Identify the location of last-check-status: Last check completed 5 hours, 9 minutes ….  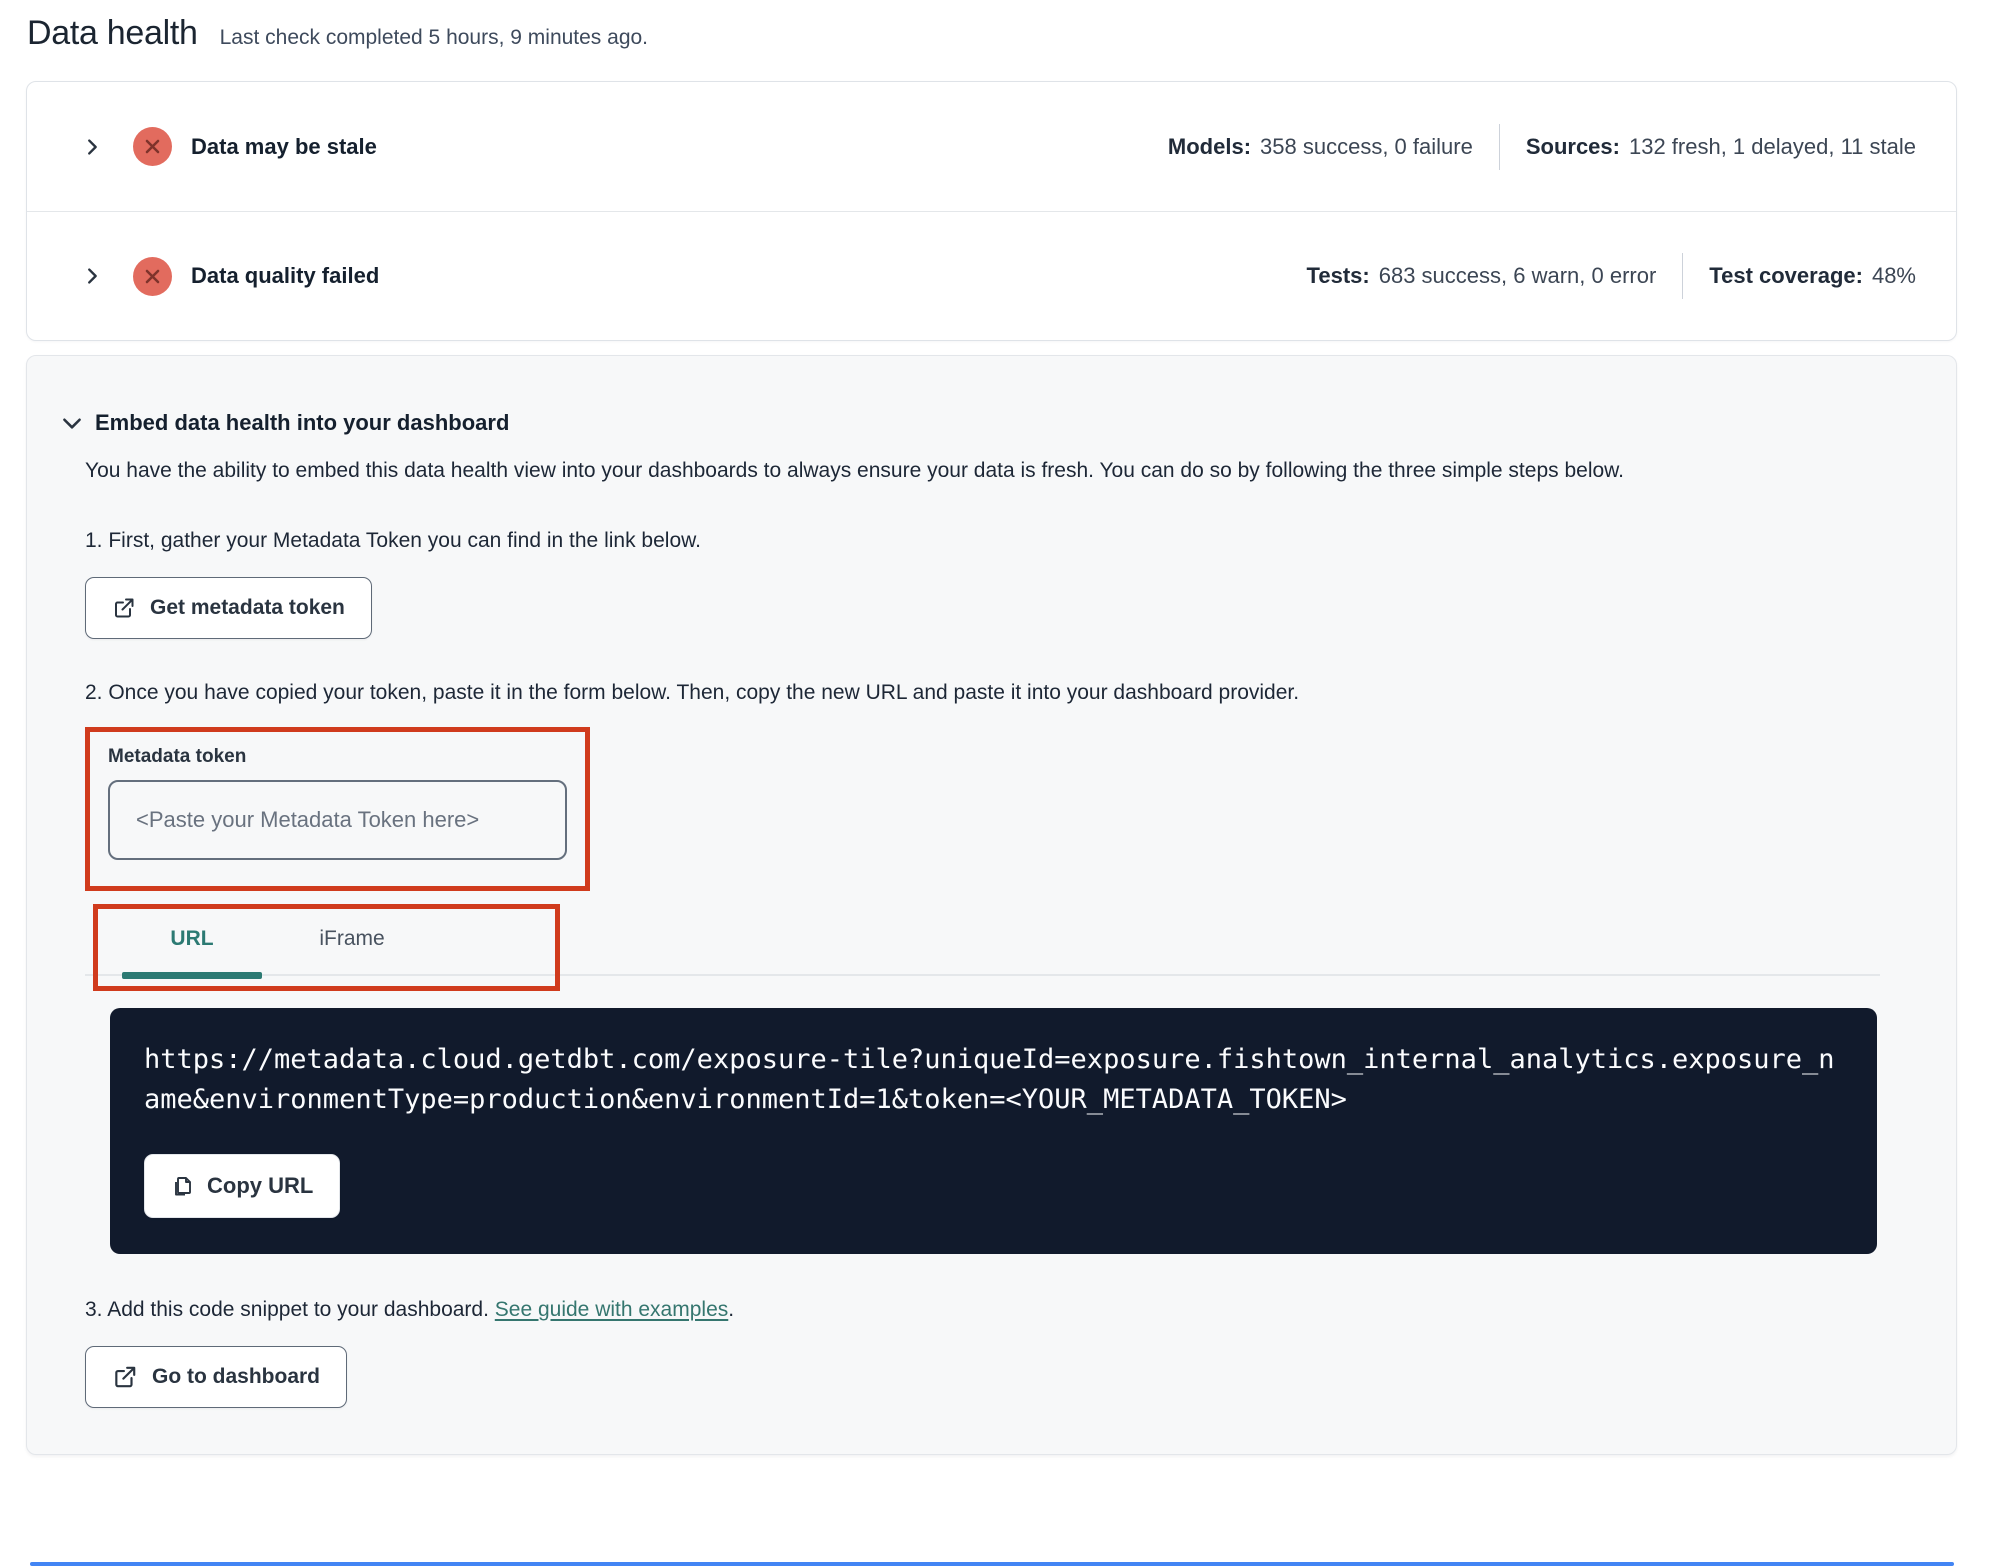
(434, 37).